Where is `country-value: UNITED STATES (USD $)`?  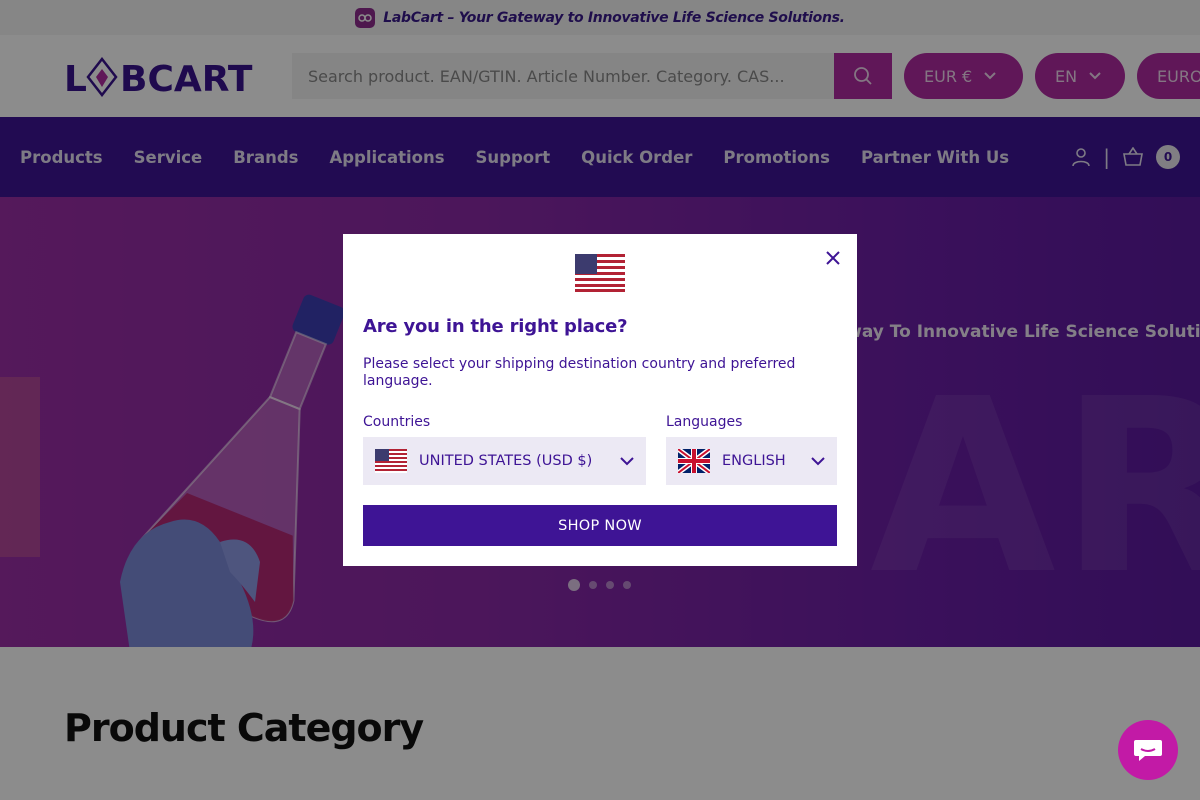 country-value: UNITED STATES (USD $) is located at coordinates (506, 461).